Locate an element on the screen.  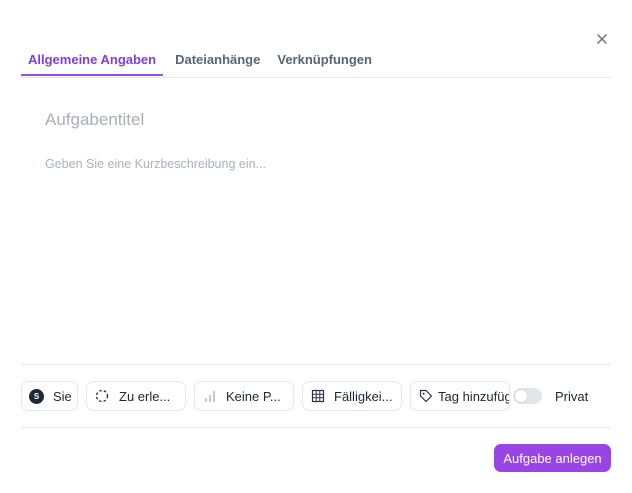
private-label: Privat is located at coordinates (572, 396).